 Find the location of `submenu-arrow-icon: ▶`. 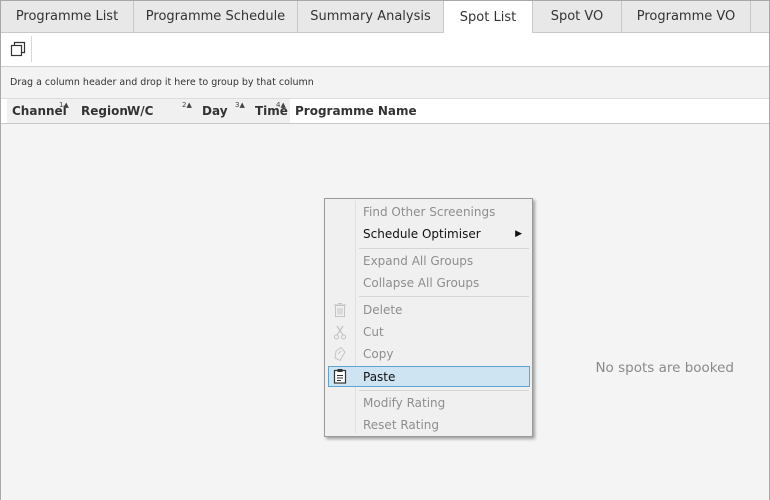

submenu-arrow-icon: ▶ is located at coordinates (518, 234).